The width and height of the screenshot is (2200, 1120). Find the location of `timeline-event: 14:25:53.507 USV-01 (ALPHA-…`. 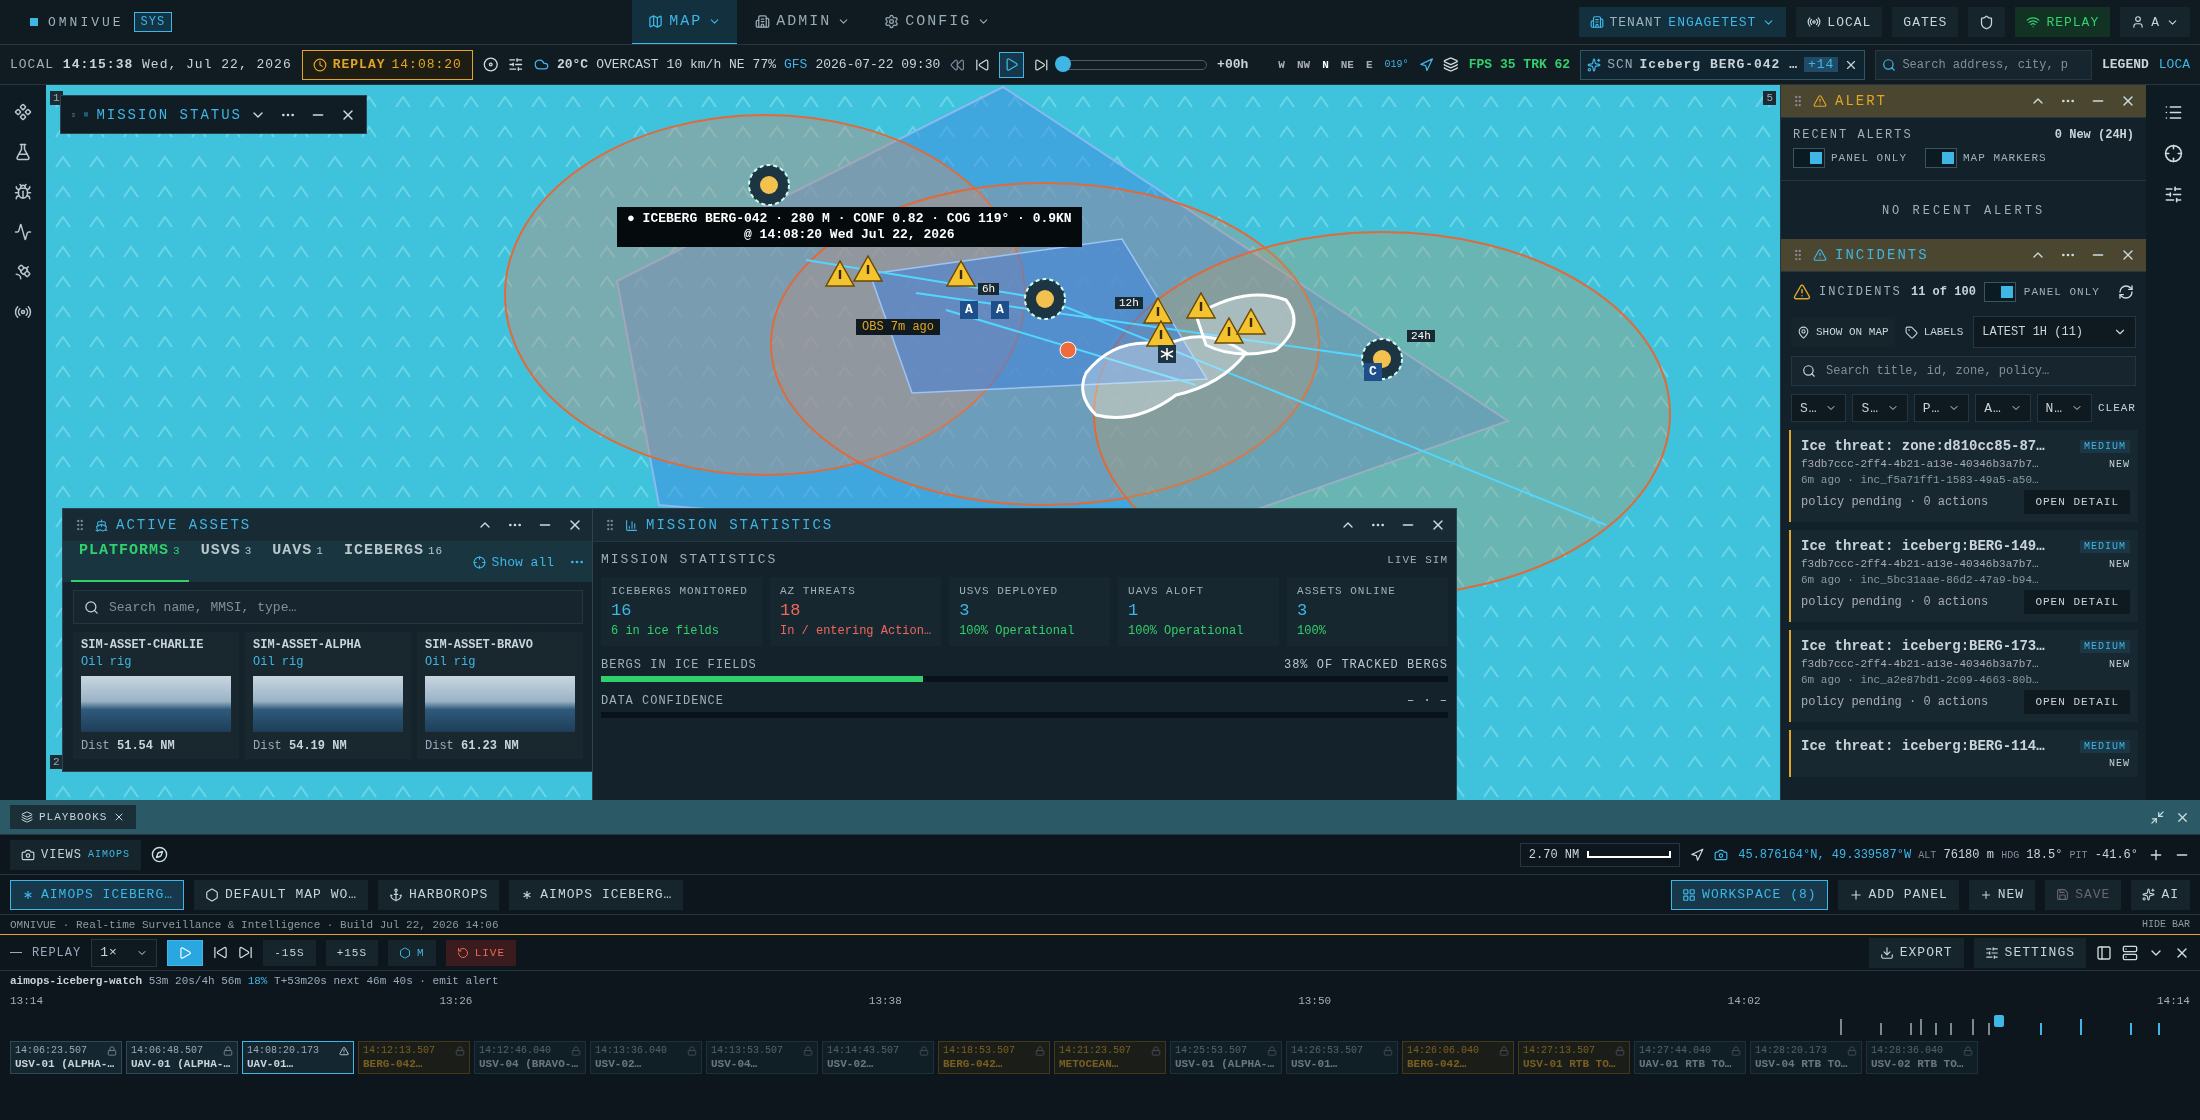

timeline-event: 14:25:53.507 USV-01 (ALPHA-… is located at coordinates (1226, 1057).